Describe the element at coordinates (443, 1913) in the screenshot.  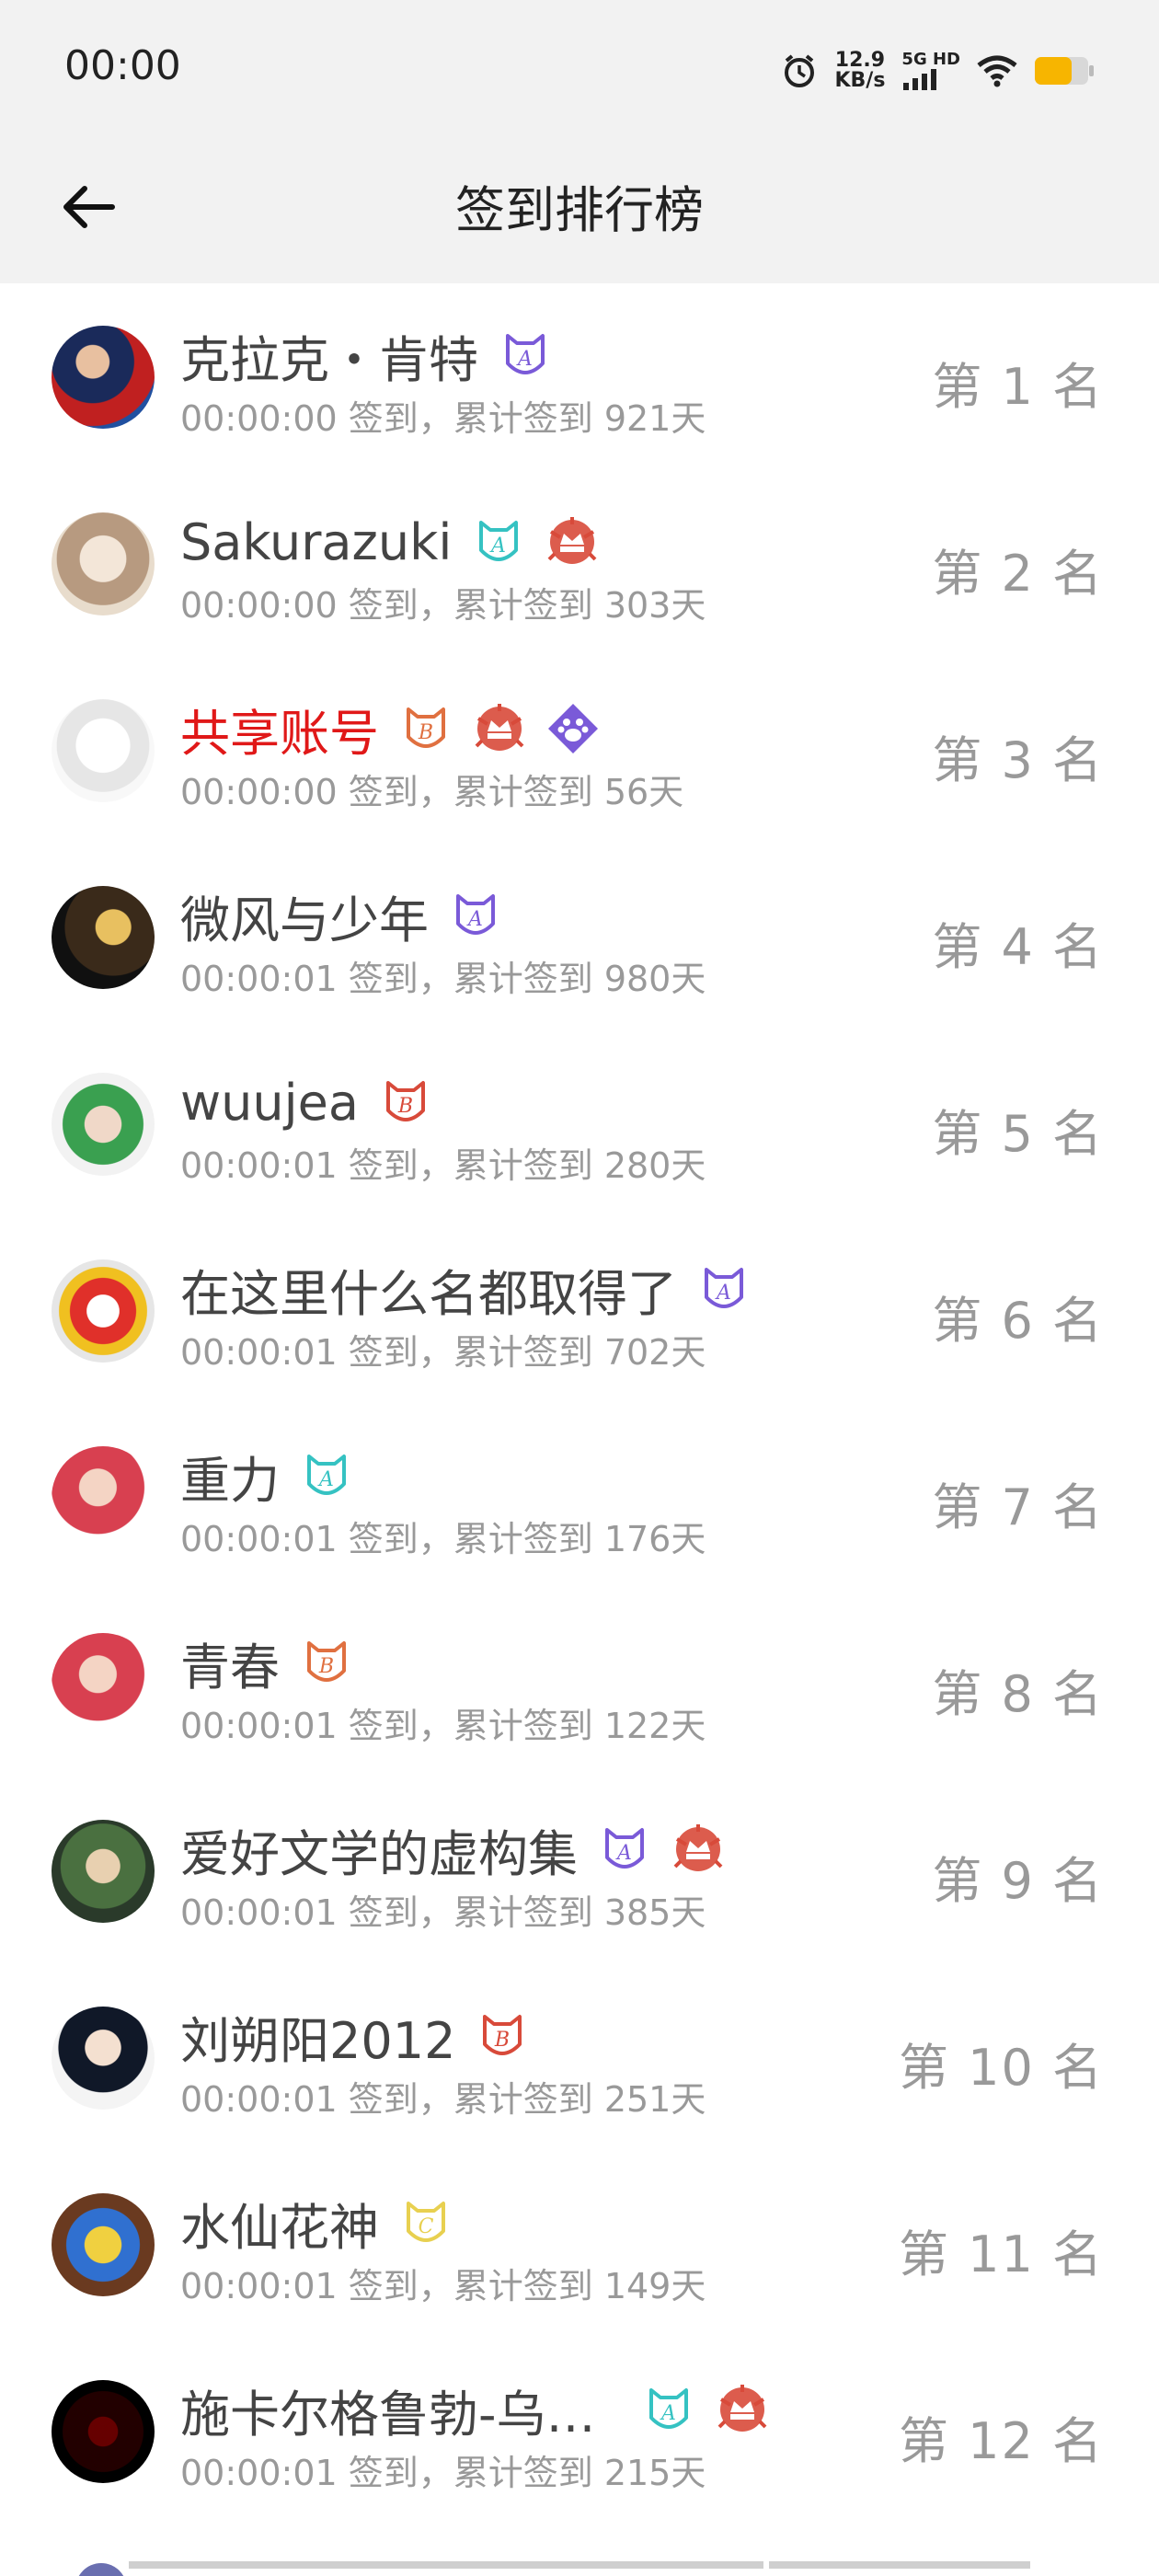
I see `sign-info: 00:00:01 签到，累计签到 385天` at that location.